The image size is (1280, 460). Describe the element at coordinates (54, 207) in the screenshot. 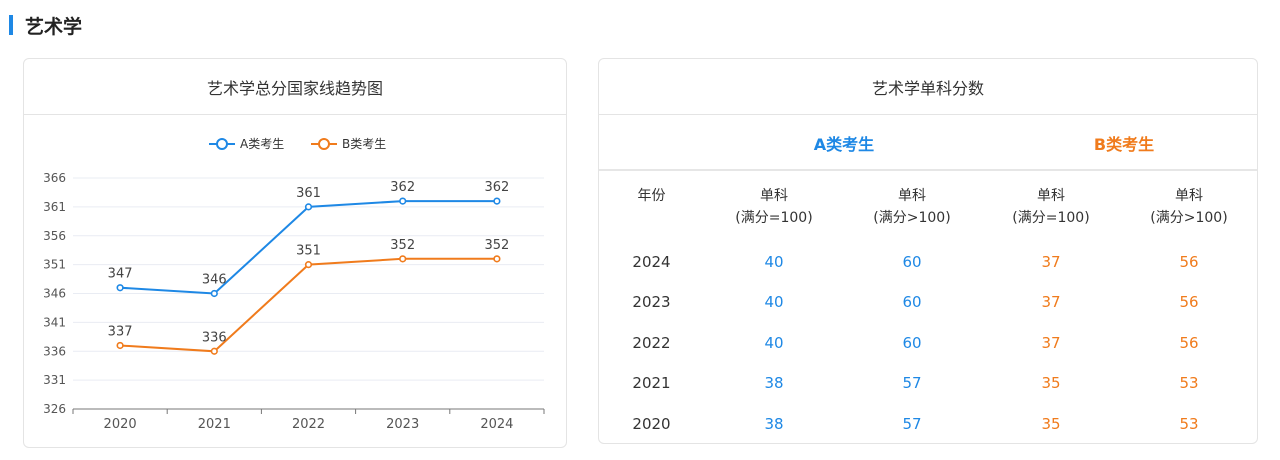

I see `y-tick-label: 361` at that location.